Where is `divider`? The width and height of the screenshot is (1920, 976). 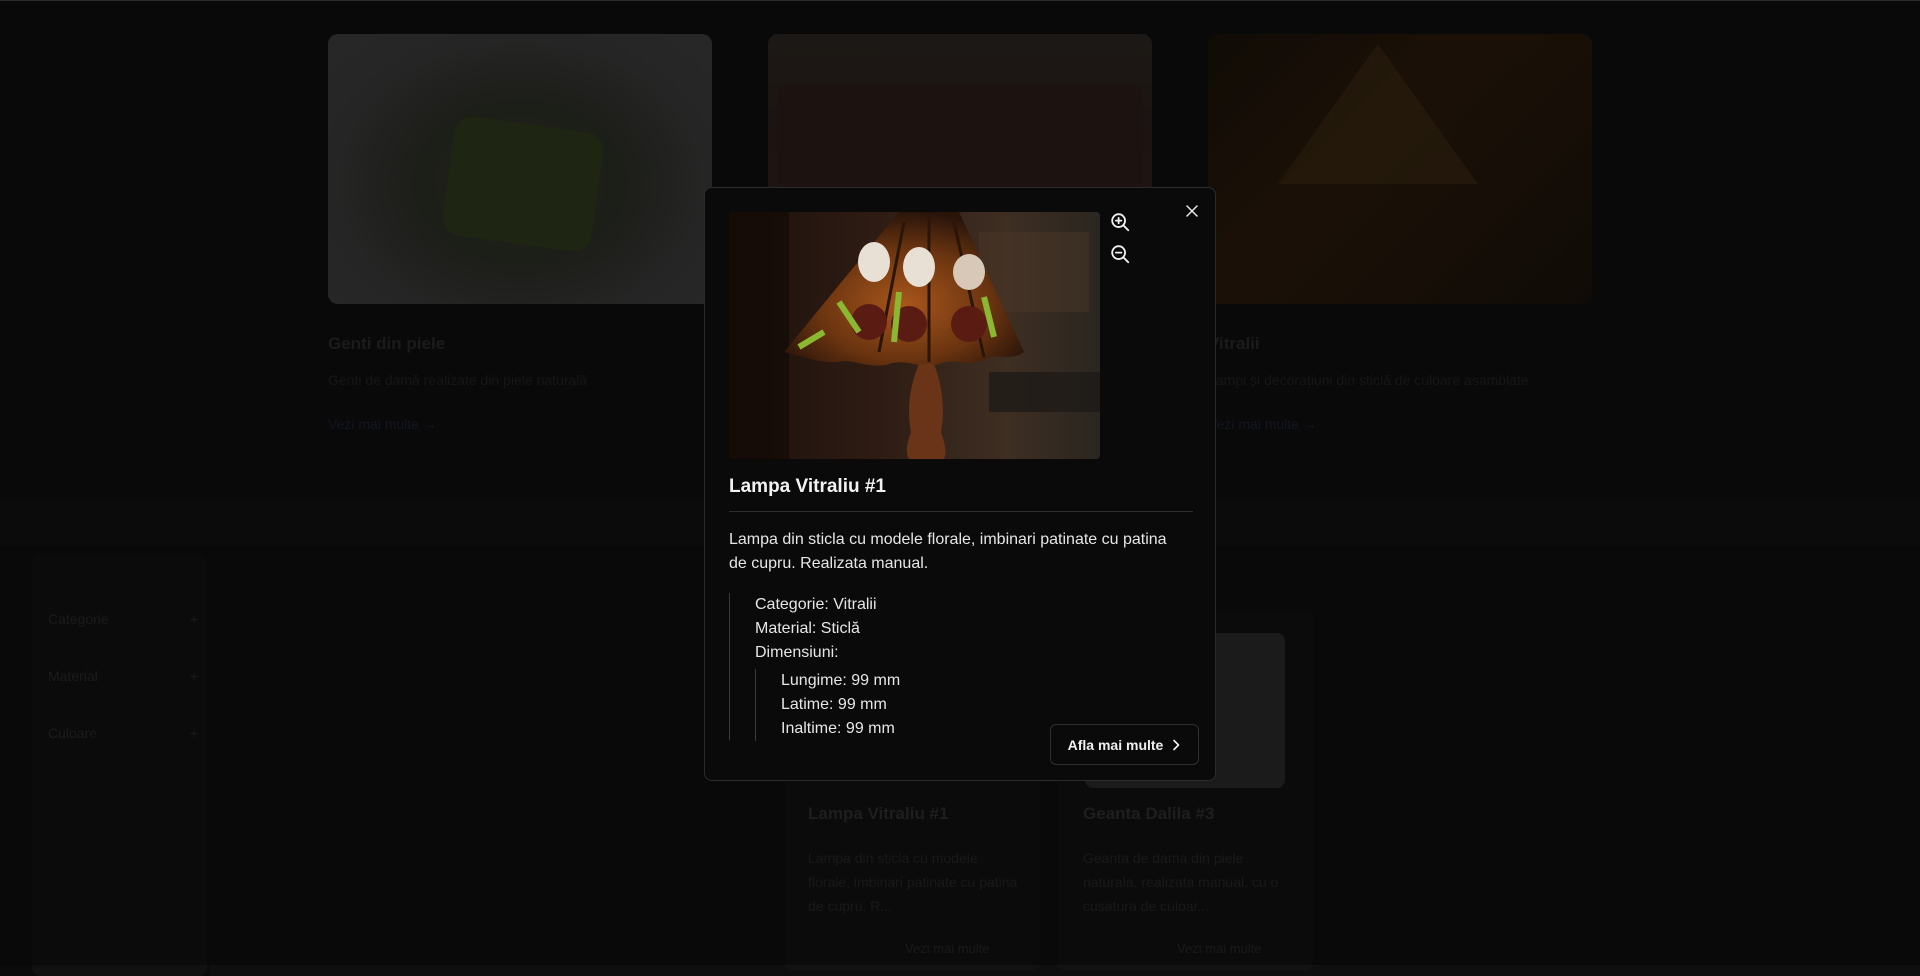
divider is located at coordinates (961, 511).